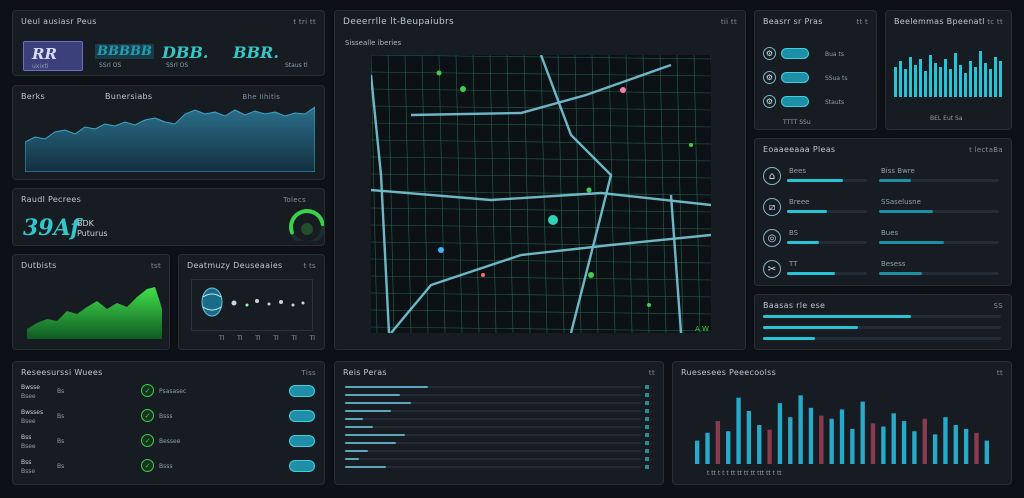  I want to click on kpi-tile-3: DBB. SSrl OS, so click(187, 56).